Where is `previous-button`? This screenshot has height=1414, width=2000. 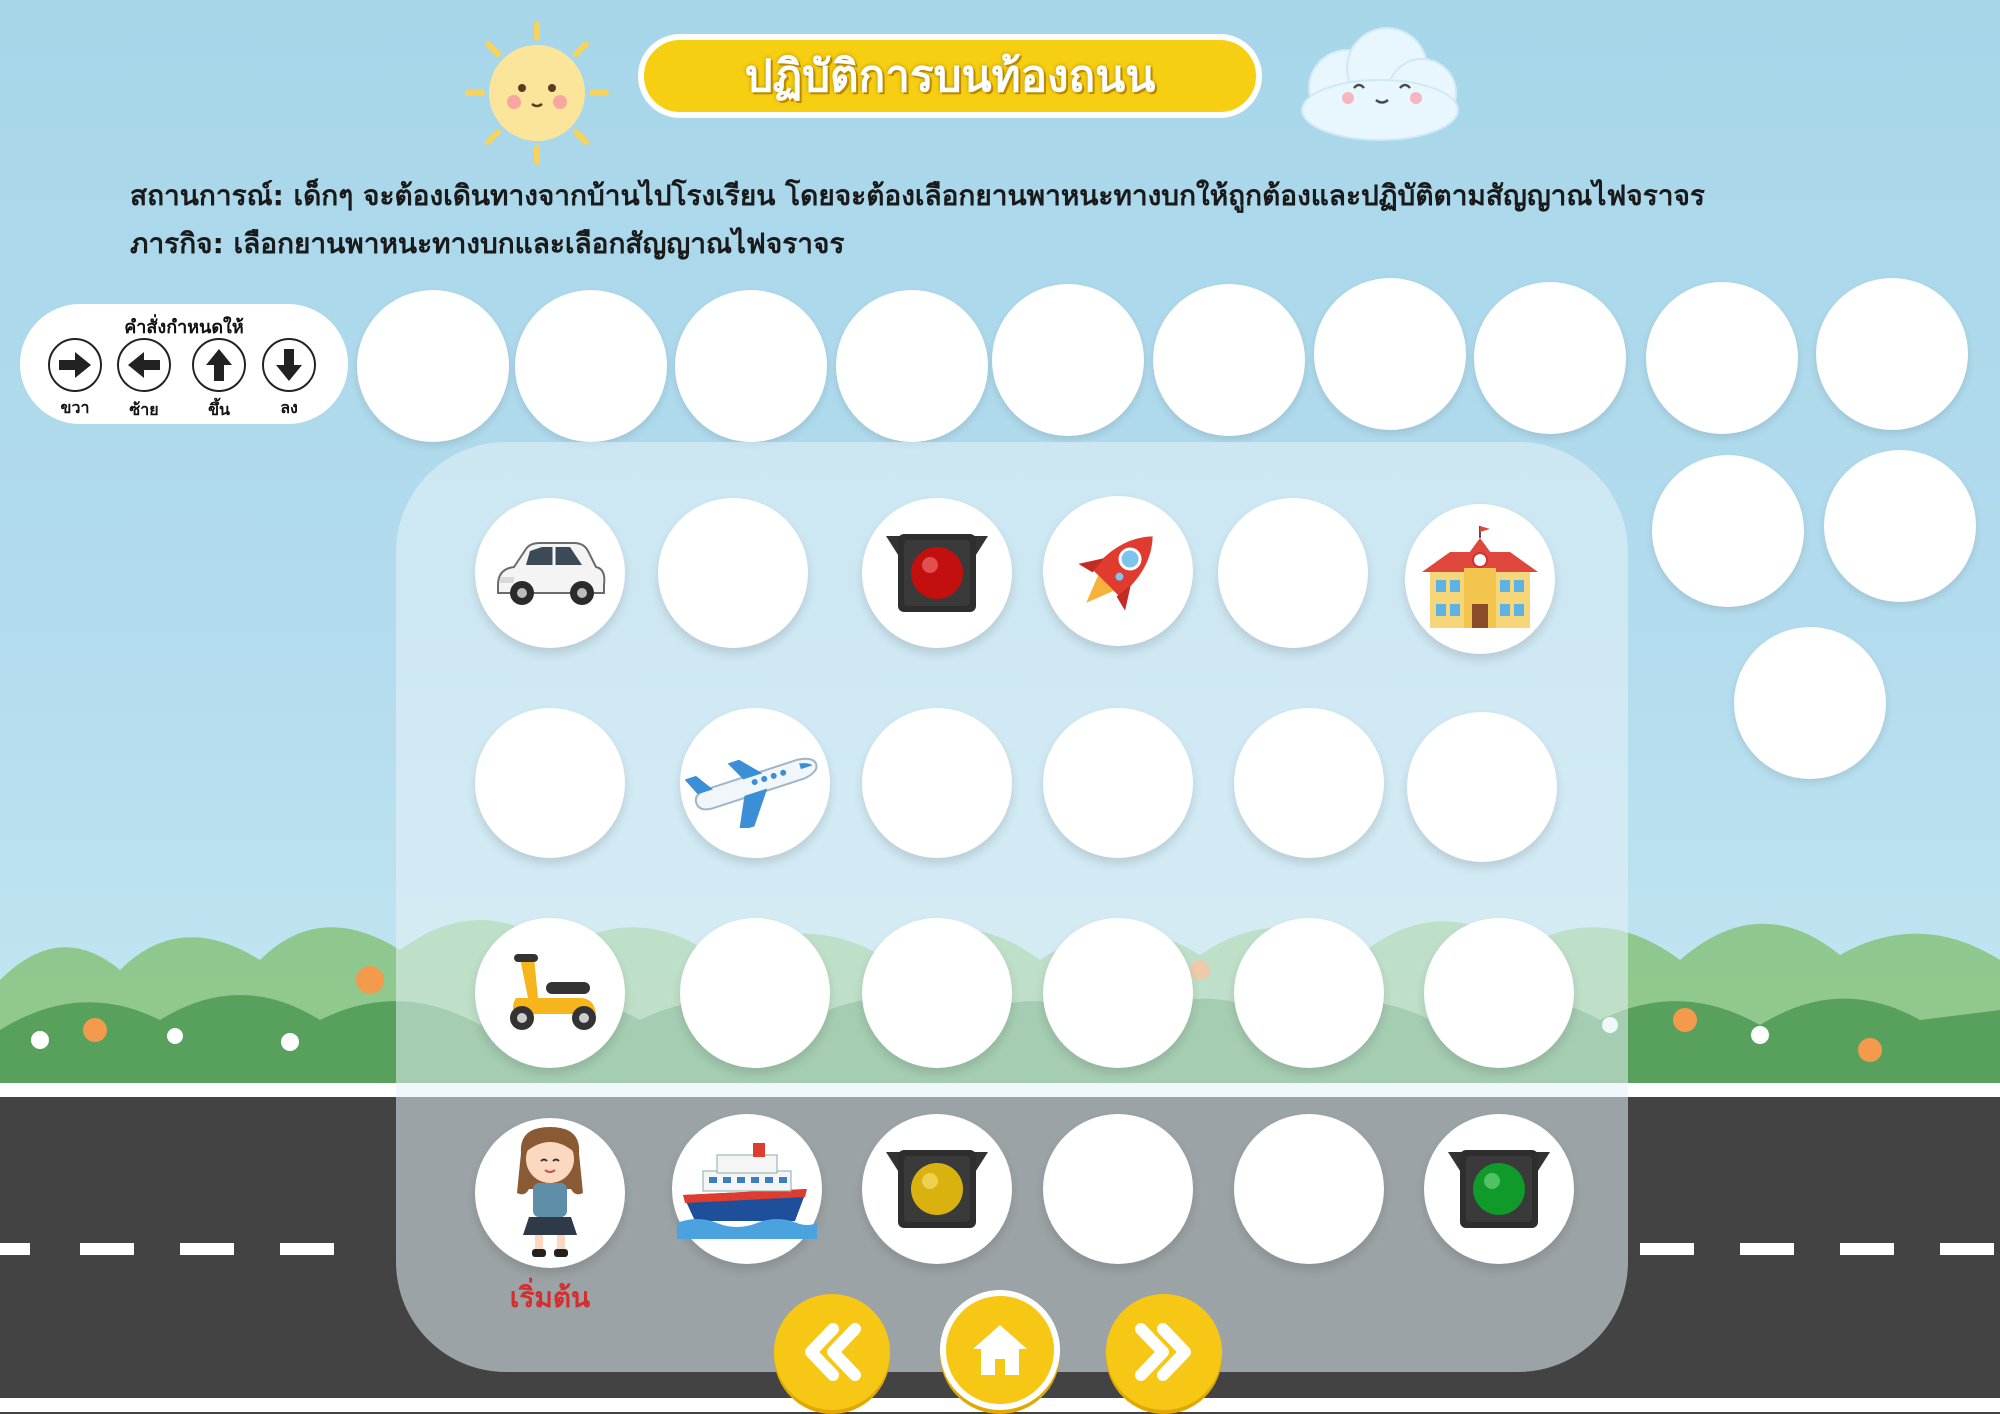 previous-button is located at coordinates (832, 1352).